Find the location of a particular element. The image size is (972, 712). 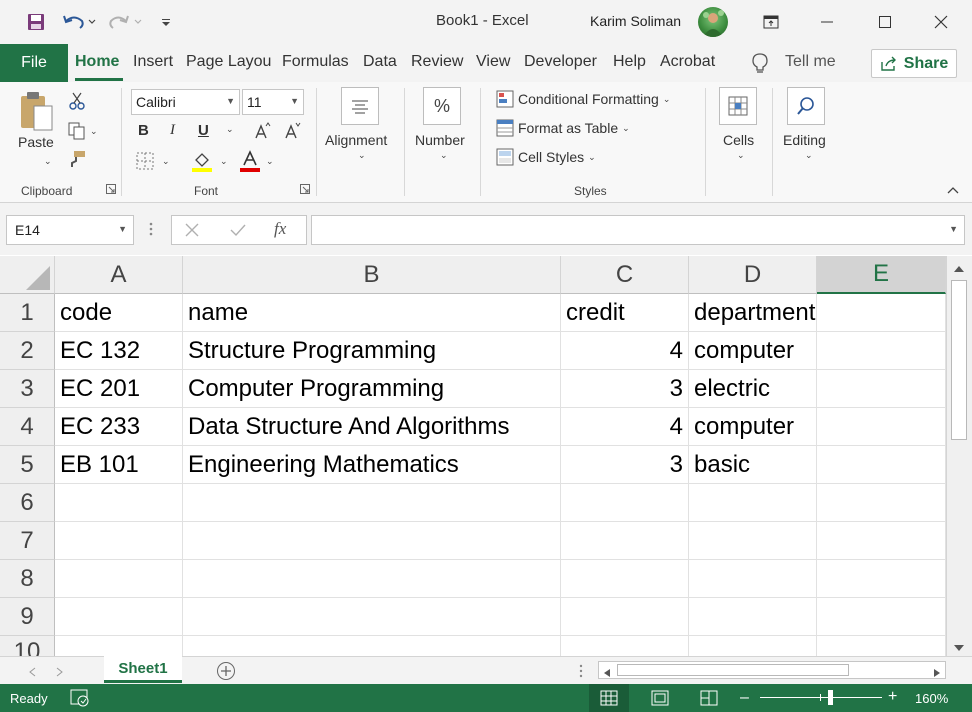

paste-button: Paste is located at coordinates (36, 142).